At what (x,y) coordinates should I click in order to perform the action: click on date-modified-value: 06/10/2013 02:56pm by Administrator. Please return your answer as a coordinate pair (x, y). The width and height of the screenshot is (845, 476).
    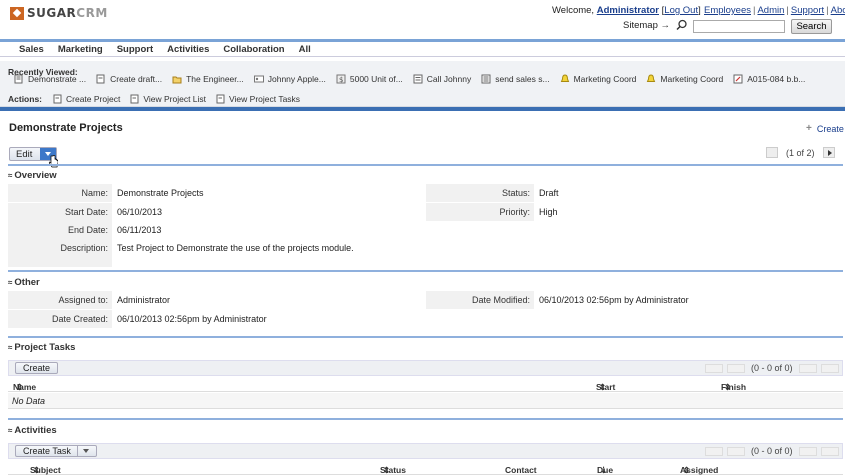
    Looking at the image, I should click on (614, 300).